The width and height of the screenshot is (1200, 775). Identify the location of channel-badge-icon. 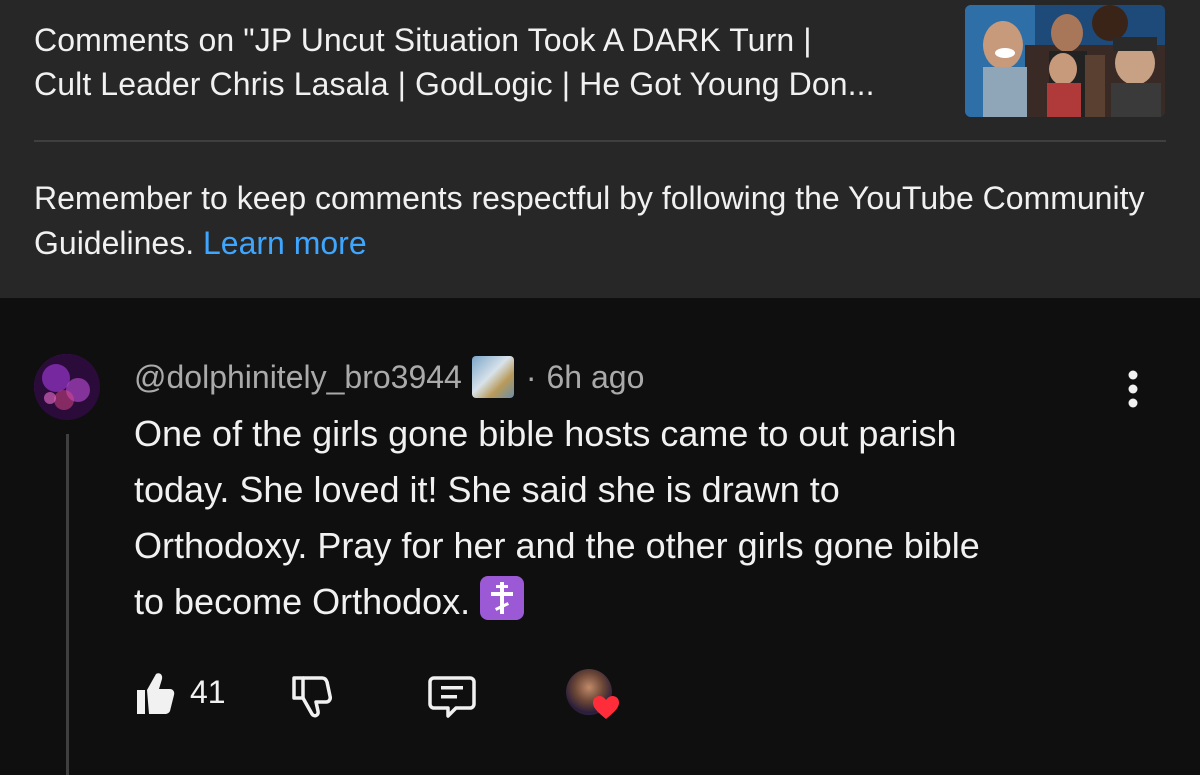
(492, 377).